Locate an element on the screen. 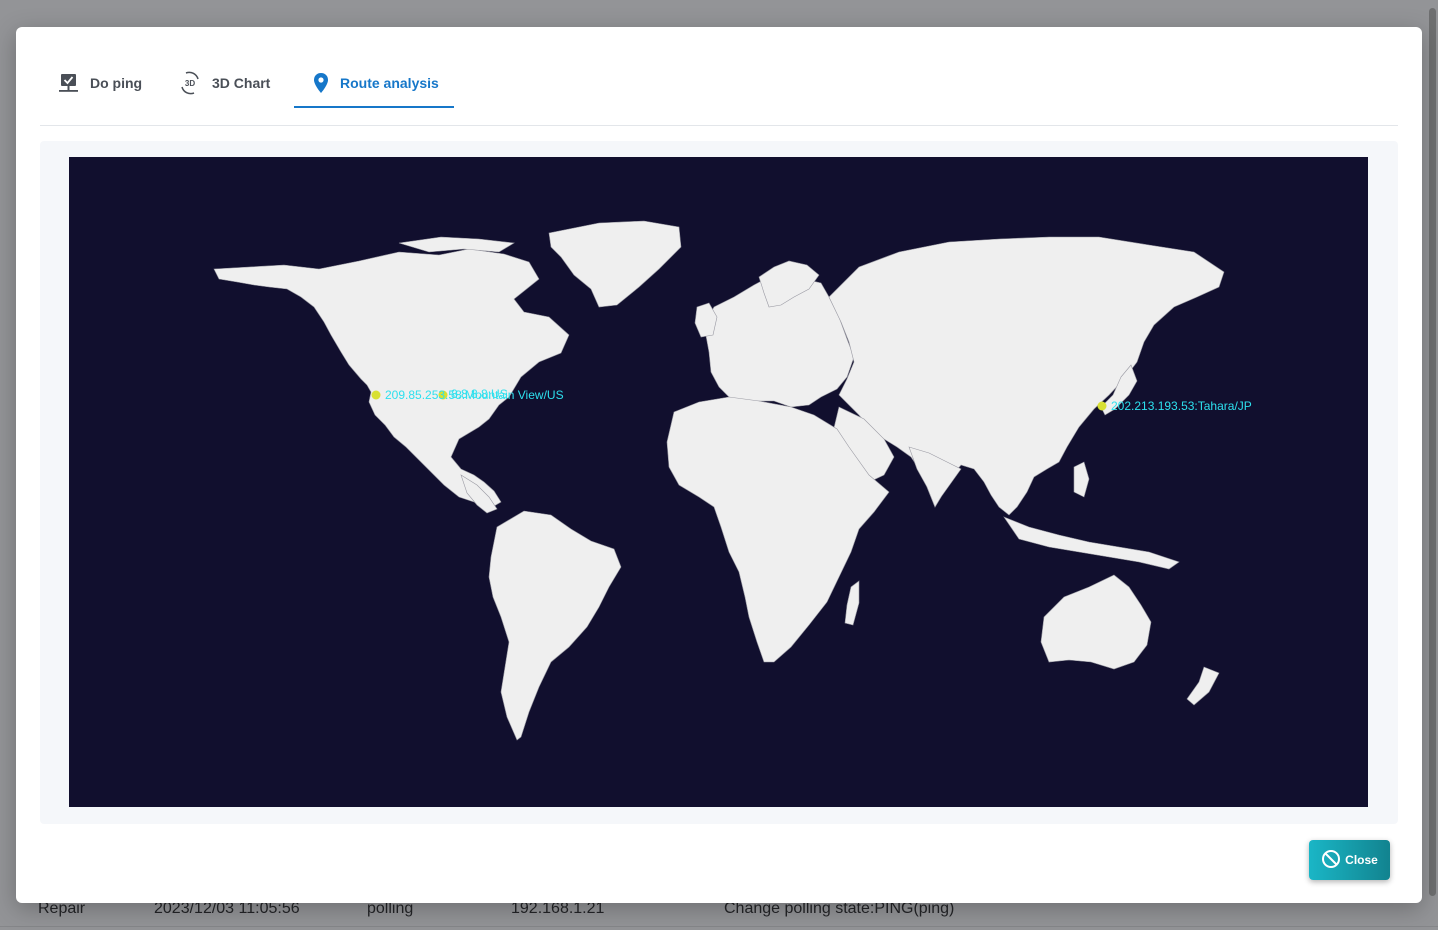  land-asia is located at coordinates (1026, 376).